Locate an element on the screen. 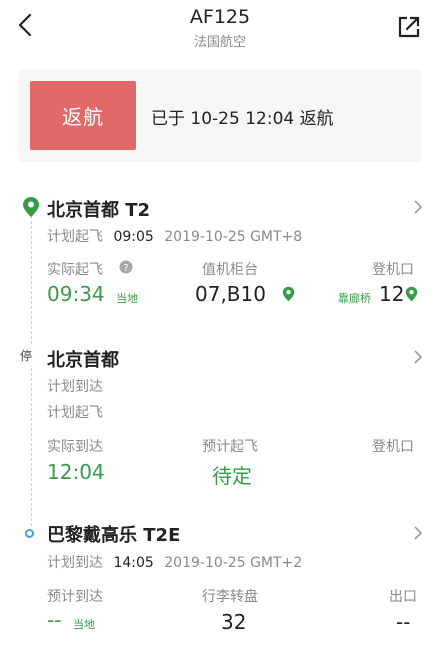 Image resolution: width=440 pixels, height=659 pixels. est-arrive-label: 预计到达 is located at coordinates (75, 597).